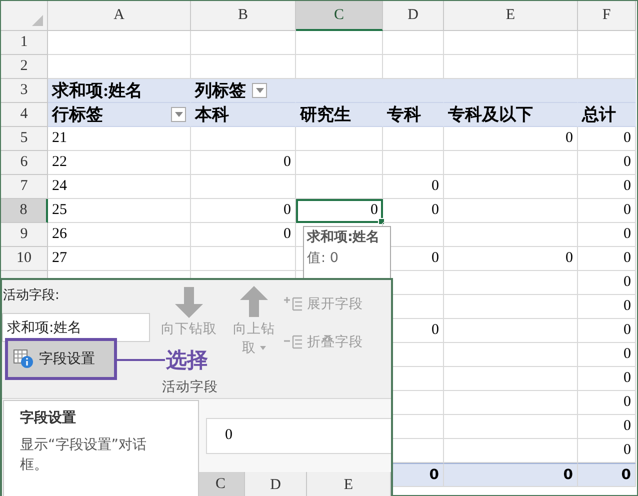 Image resolution: width=638 pixels, height=496 pixels. What do you see at coordinates (24, 259) in the screenshot?
I see `row-header: 10` at bounding box center [24, 259].